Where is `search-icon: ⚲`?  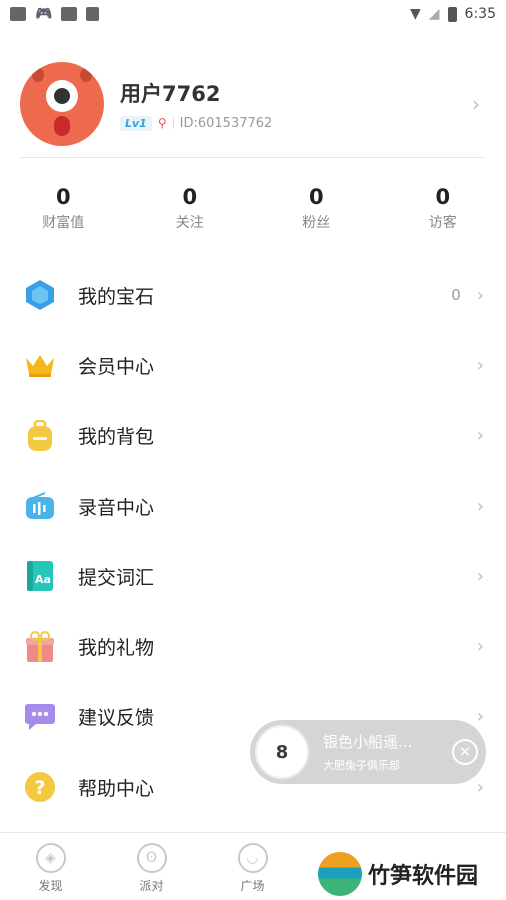 search-icon: ⚲ is located at coordinates (162, 123).